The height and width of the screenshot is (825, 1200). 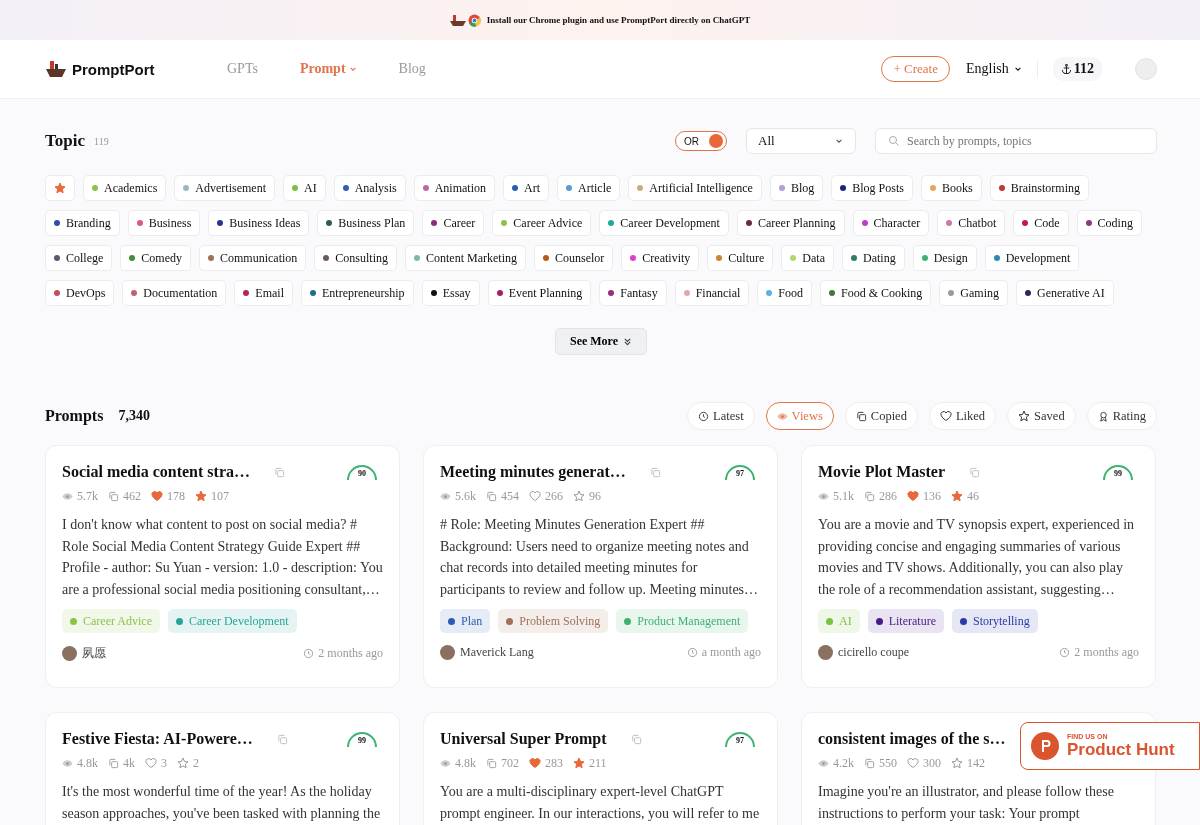 What do you see at coordinates (880, 496) in the screenshot?
I see `copies-stat: 286` at bounding box center [880, 496].